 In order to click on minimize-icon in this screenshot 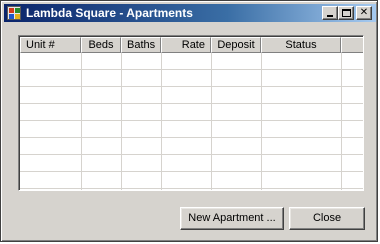, I will do `click(330, 16)`.